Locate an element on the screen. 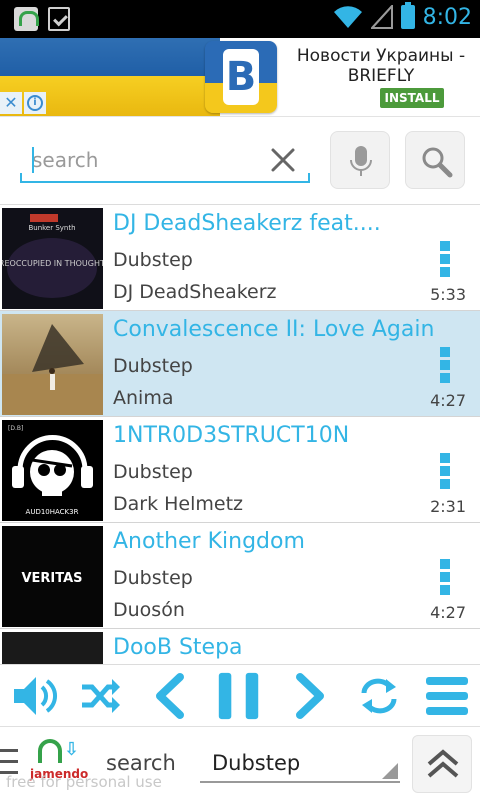 Image resolution: width=480 pixels, height=799 pixels. track-artist: Duosón is located at coordinates (149, 610).